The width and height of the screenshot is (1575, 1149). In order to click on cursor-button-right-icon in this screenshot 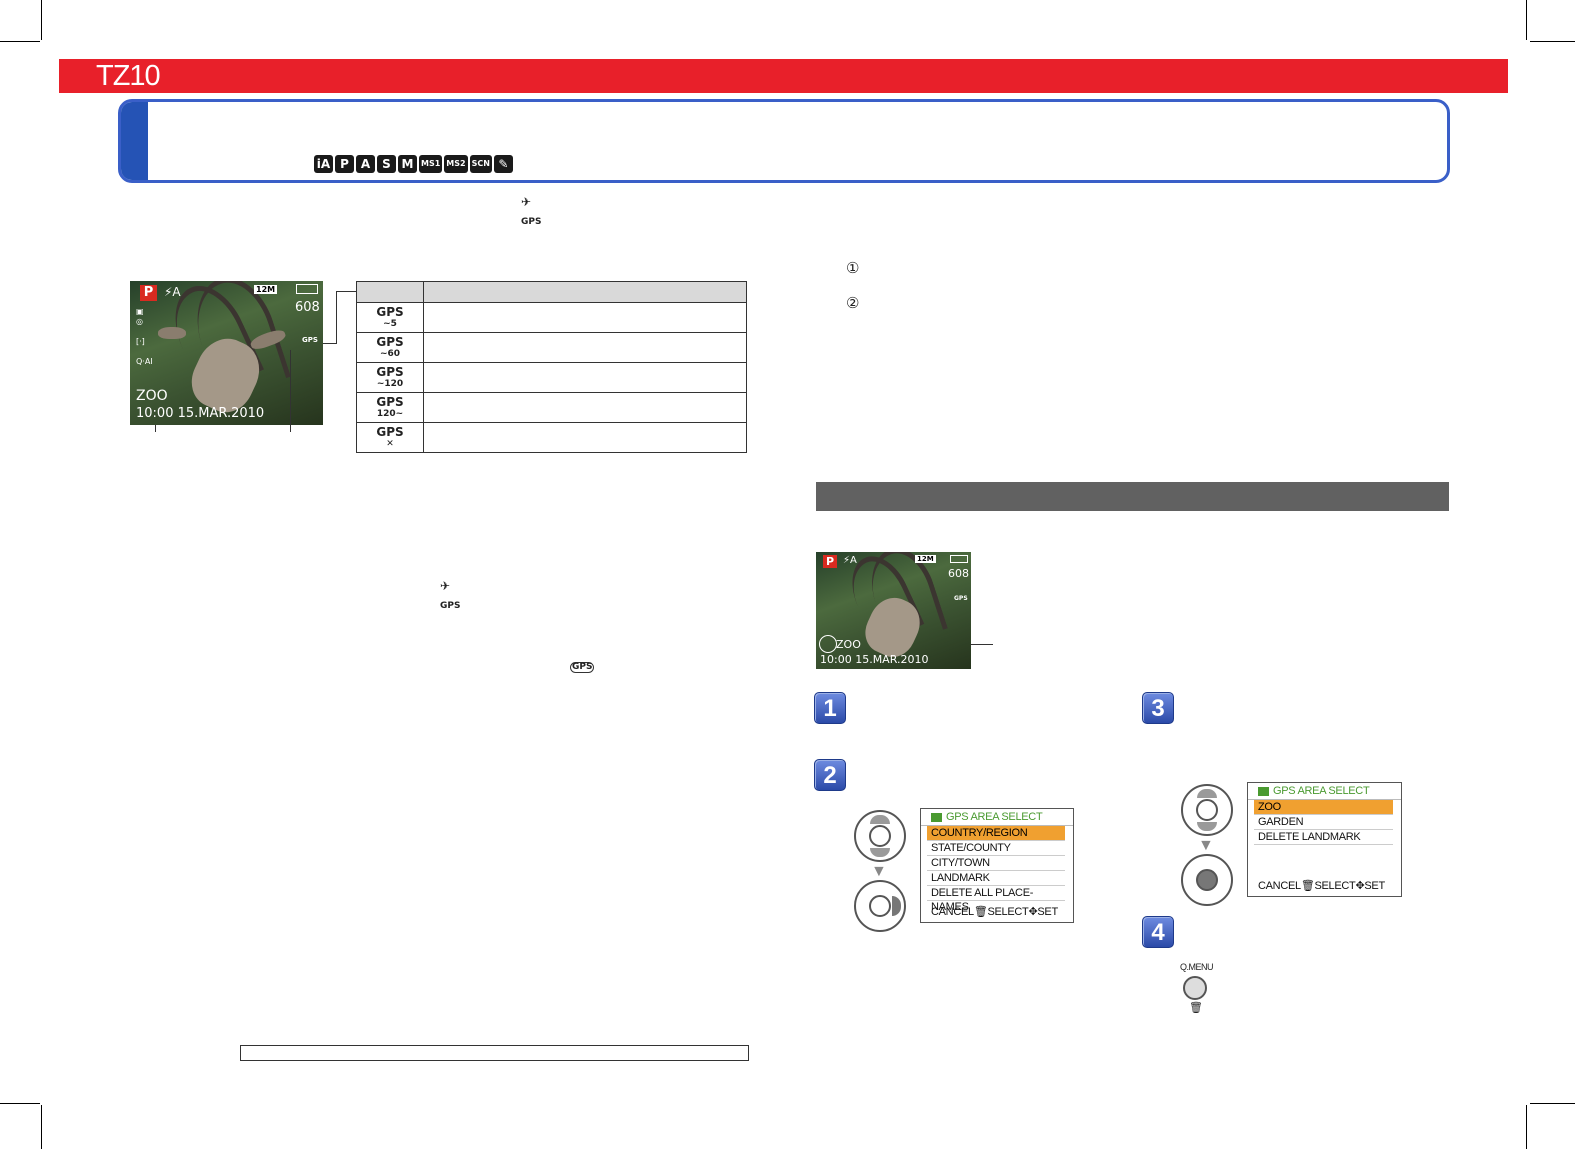, I will do `click(880, 906)`.